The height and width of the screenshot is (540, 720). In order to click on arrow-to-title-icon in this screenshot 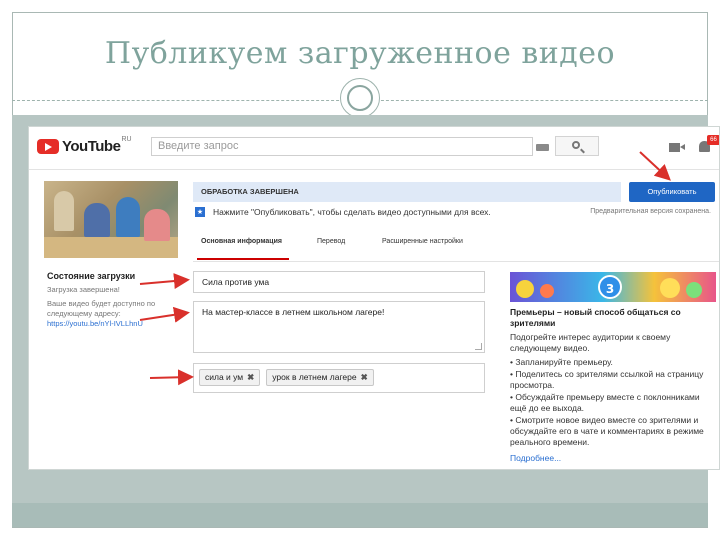, I will do `click(164, 281)`.